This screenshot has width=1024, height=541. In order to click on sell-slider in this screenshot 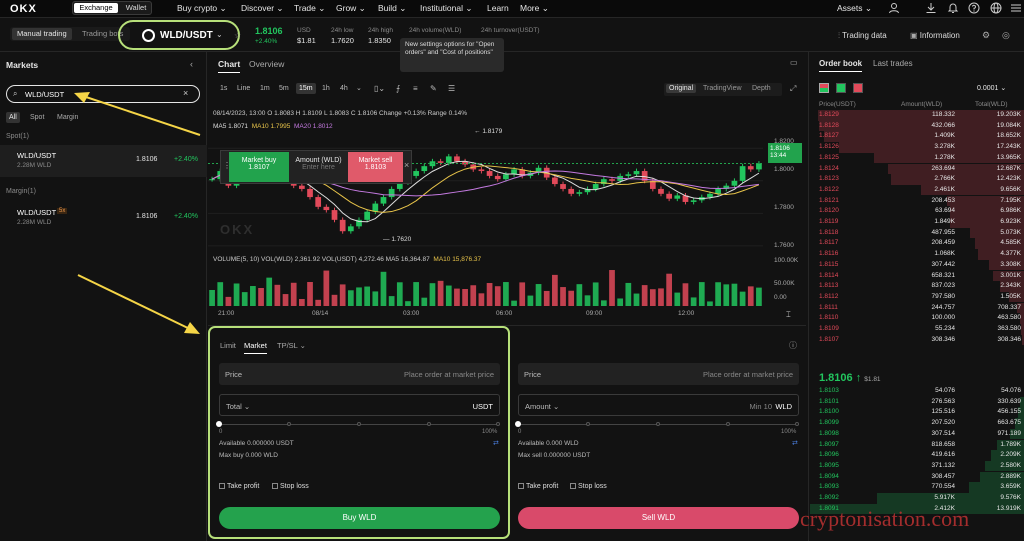, I will do `click(657, 425)`.